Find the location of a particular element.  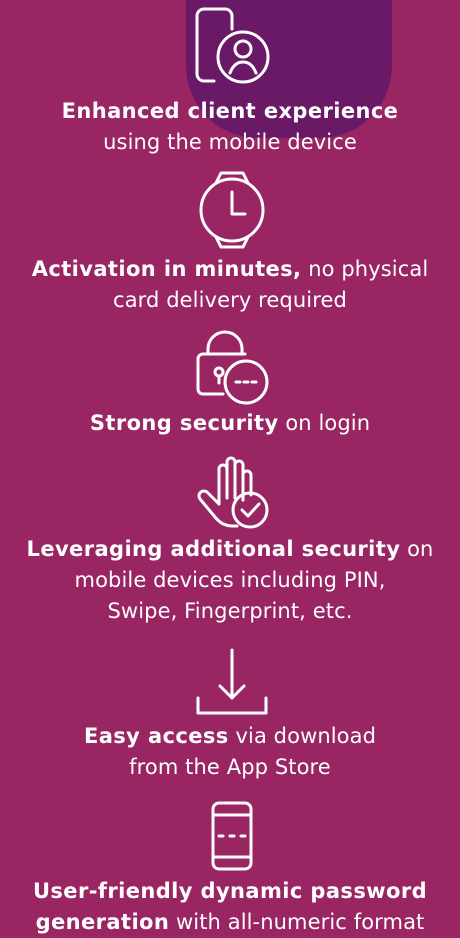

feature-5-title: Easy access is located at coordinates (156, 736).